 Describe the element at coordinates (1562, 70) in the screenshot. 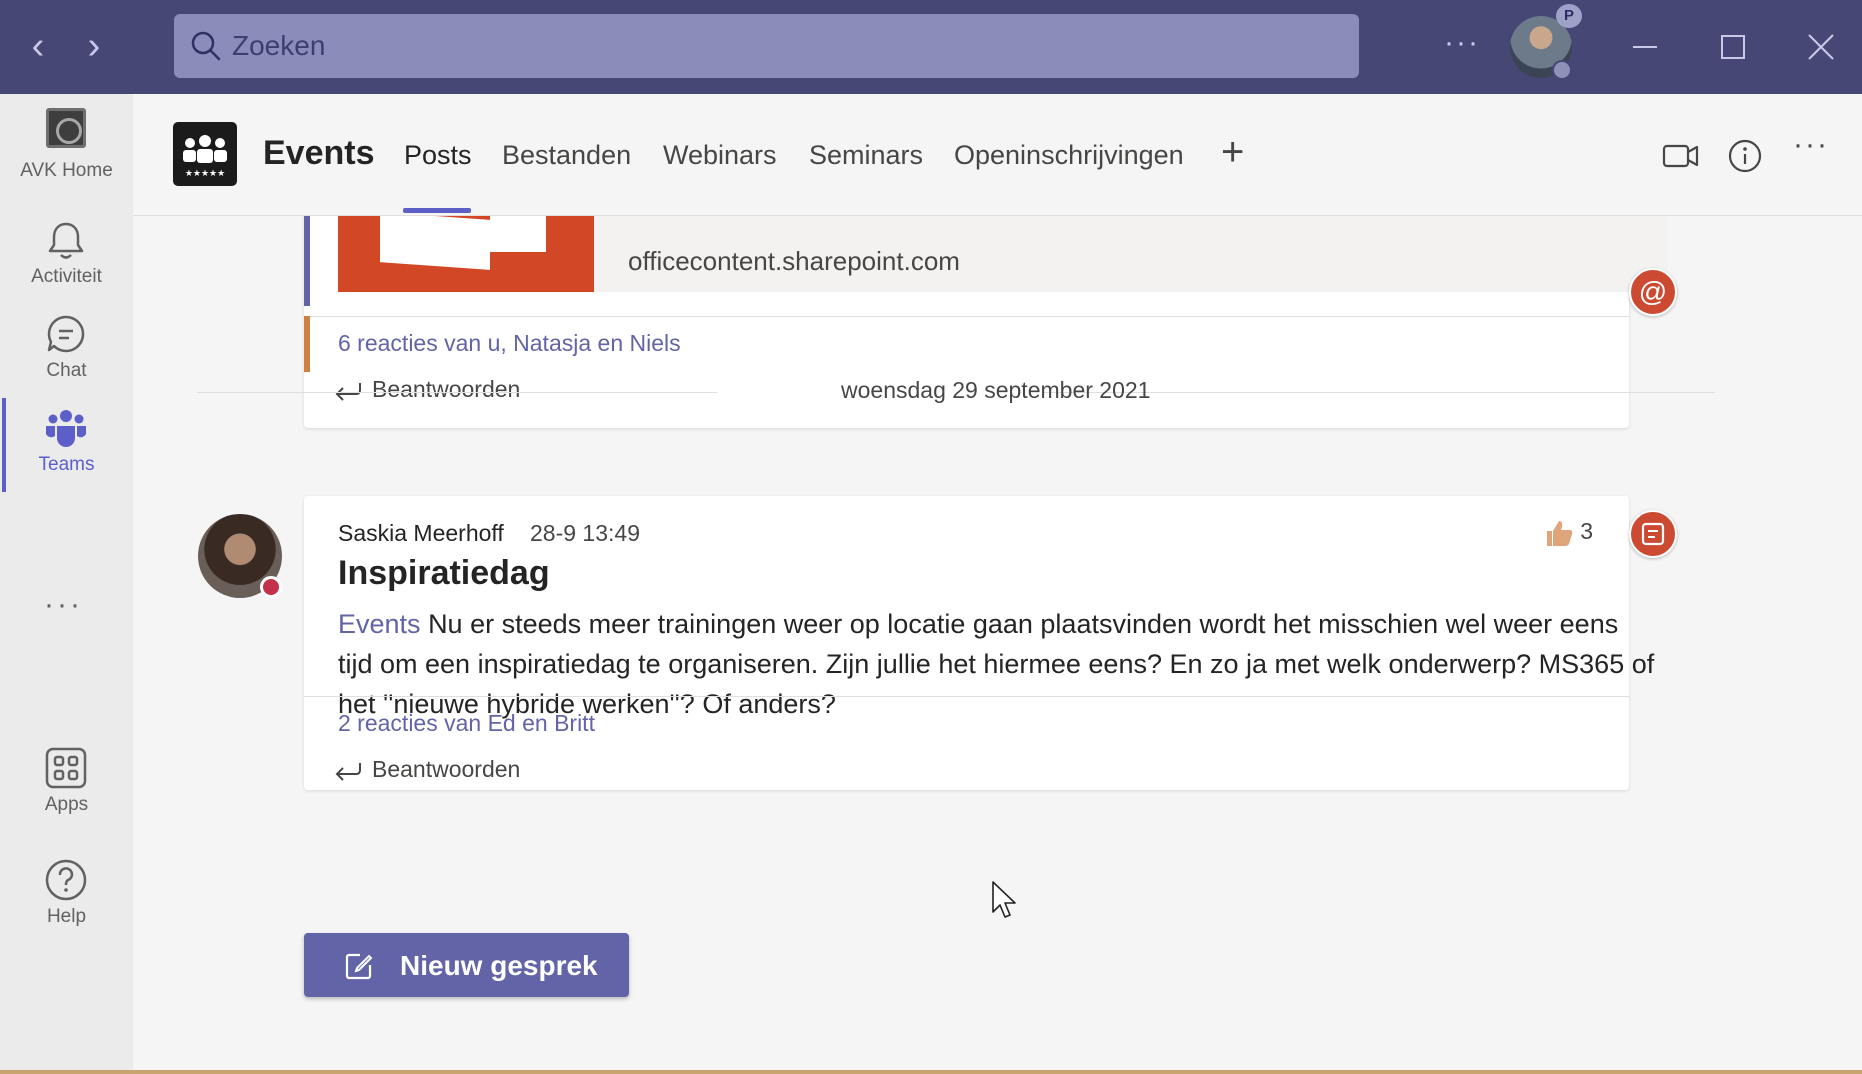

I see `presence-status-icon` at that location.